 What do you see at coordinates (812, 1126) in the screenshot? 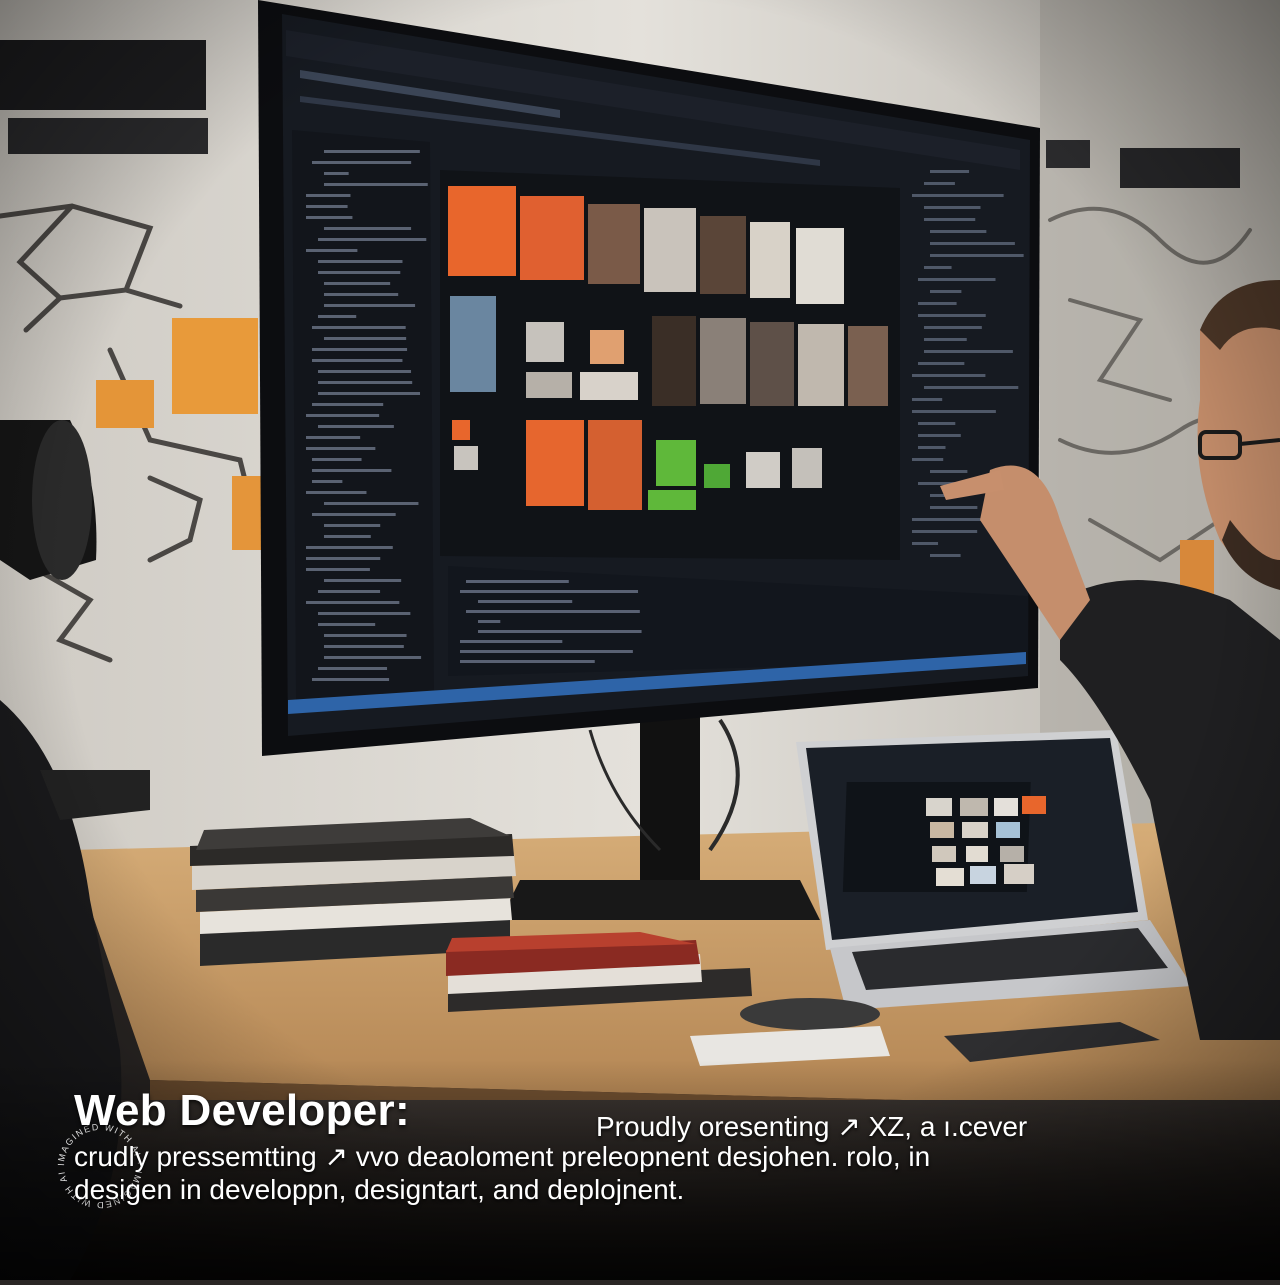
I see `caption-line-1: Proudly oresenting ↗ XZ, a ı.cever` at bounding box center [812, 1126].